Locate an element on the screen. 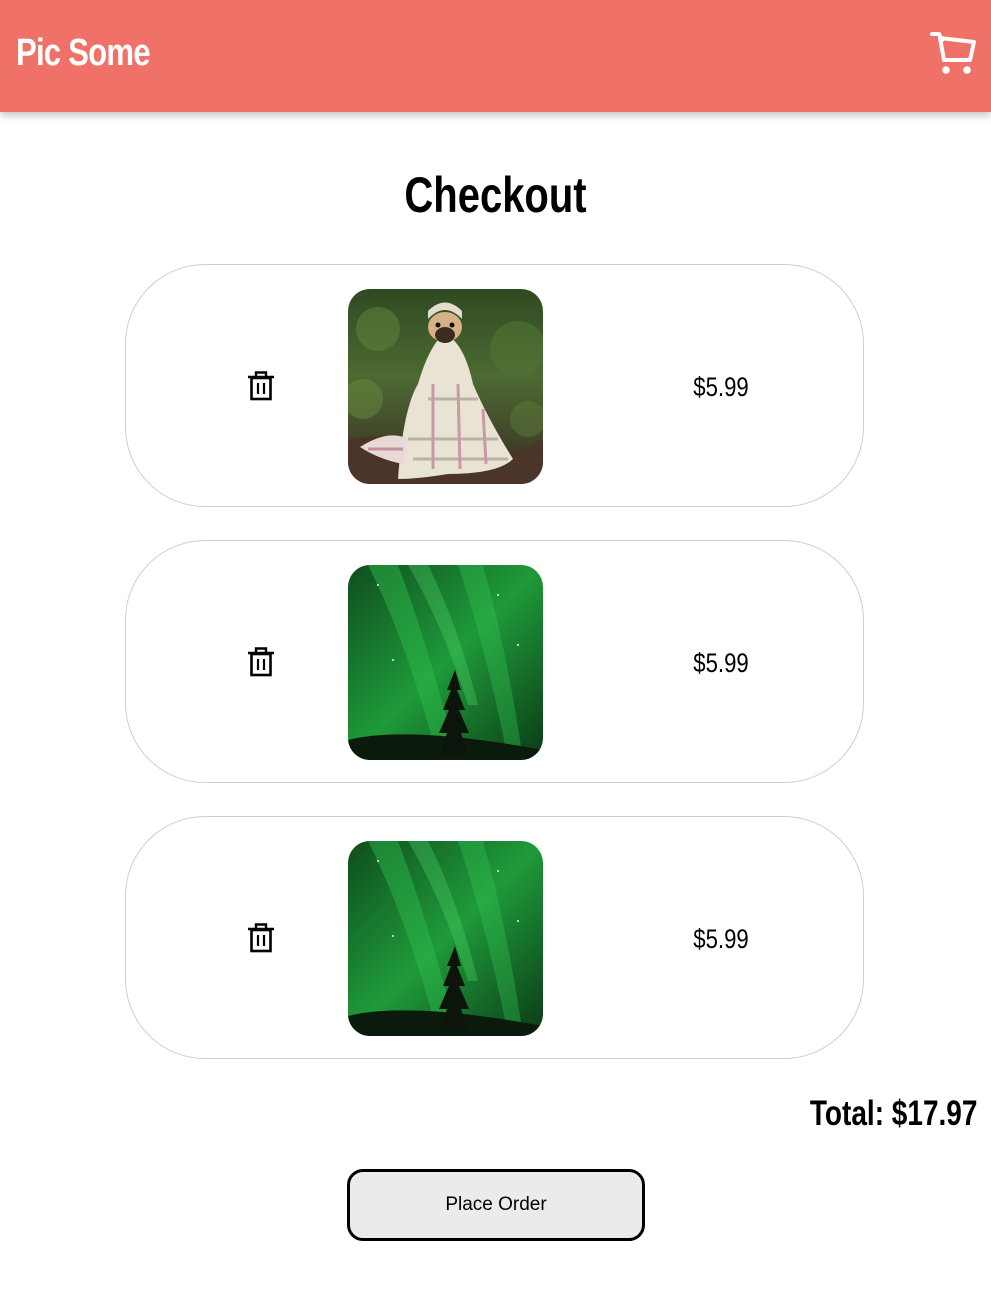  order-total: Total: $17.97 is located at coordinates (893, 1113).